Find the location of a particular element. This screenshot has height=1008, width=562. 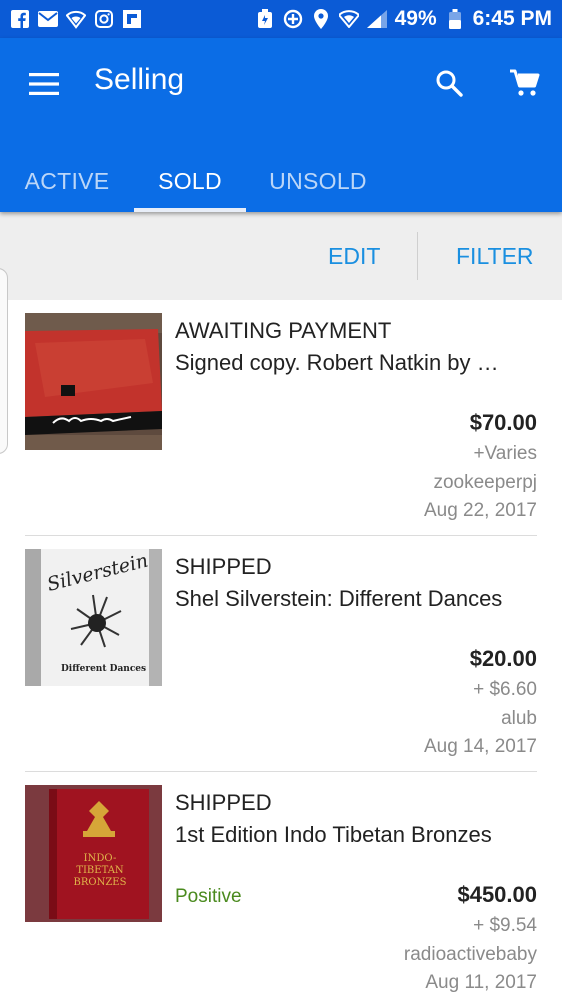

battery-icon is located at coordinates (455, 19).